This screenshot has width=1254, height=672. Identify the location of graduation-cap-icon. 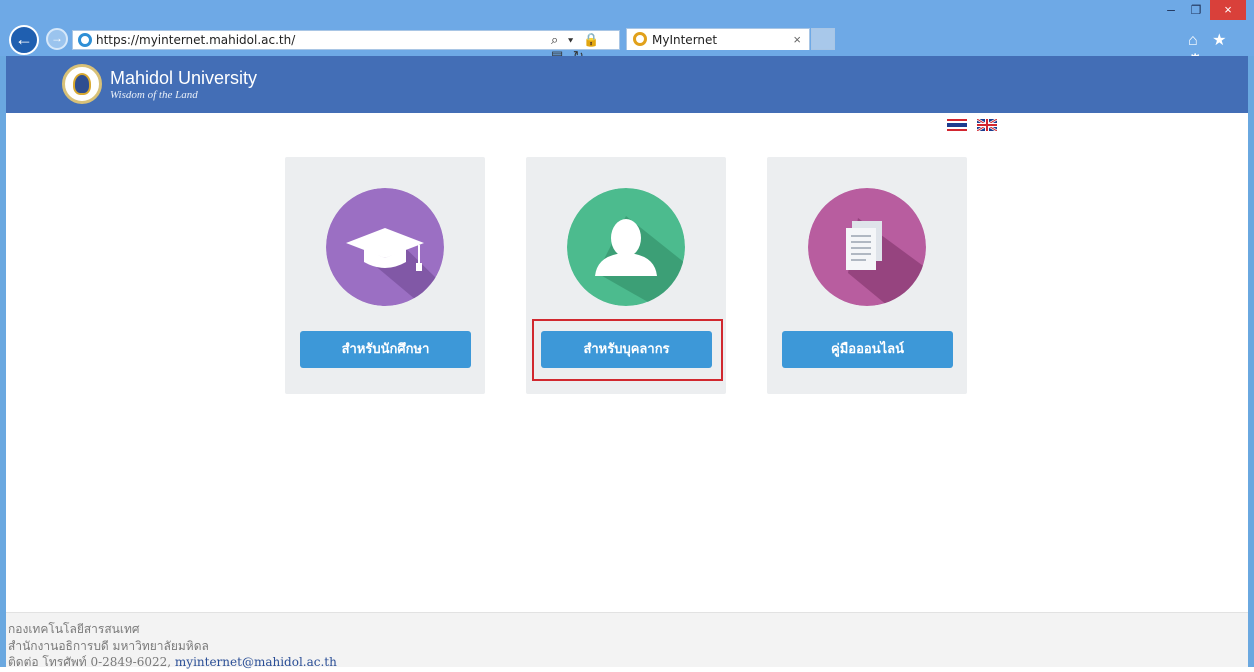
(385, 247).